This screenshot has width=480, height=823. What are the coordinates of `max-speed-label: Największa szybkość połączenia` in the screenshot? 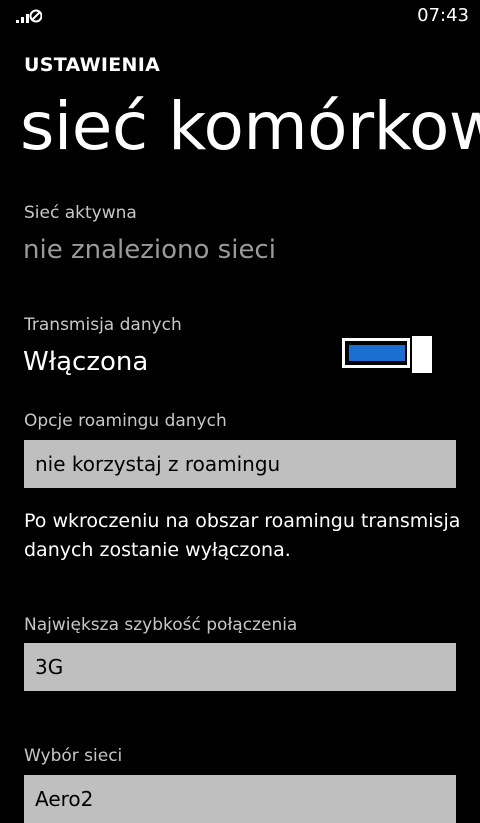 It's located at (161, 625).